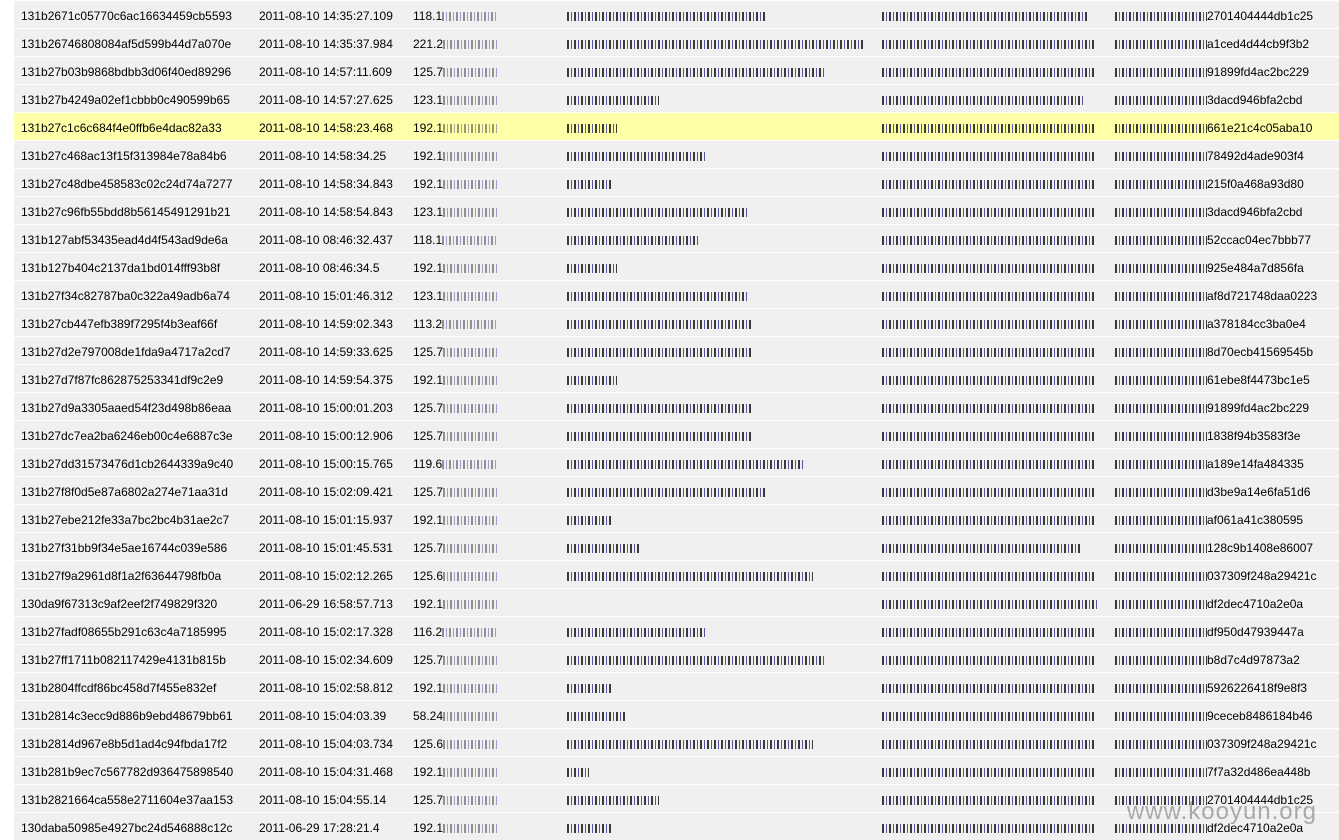 This screenshot has width=1339, height=840. Describe the element at coordinates (1227, 210) in the screenshot. I see `token-cell: 3dacd946bfa2cbd` at that location.